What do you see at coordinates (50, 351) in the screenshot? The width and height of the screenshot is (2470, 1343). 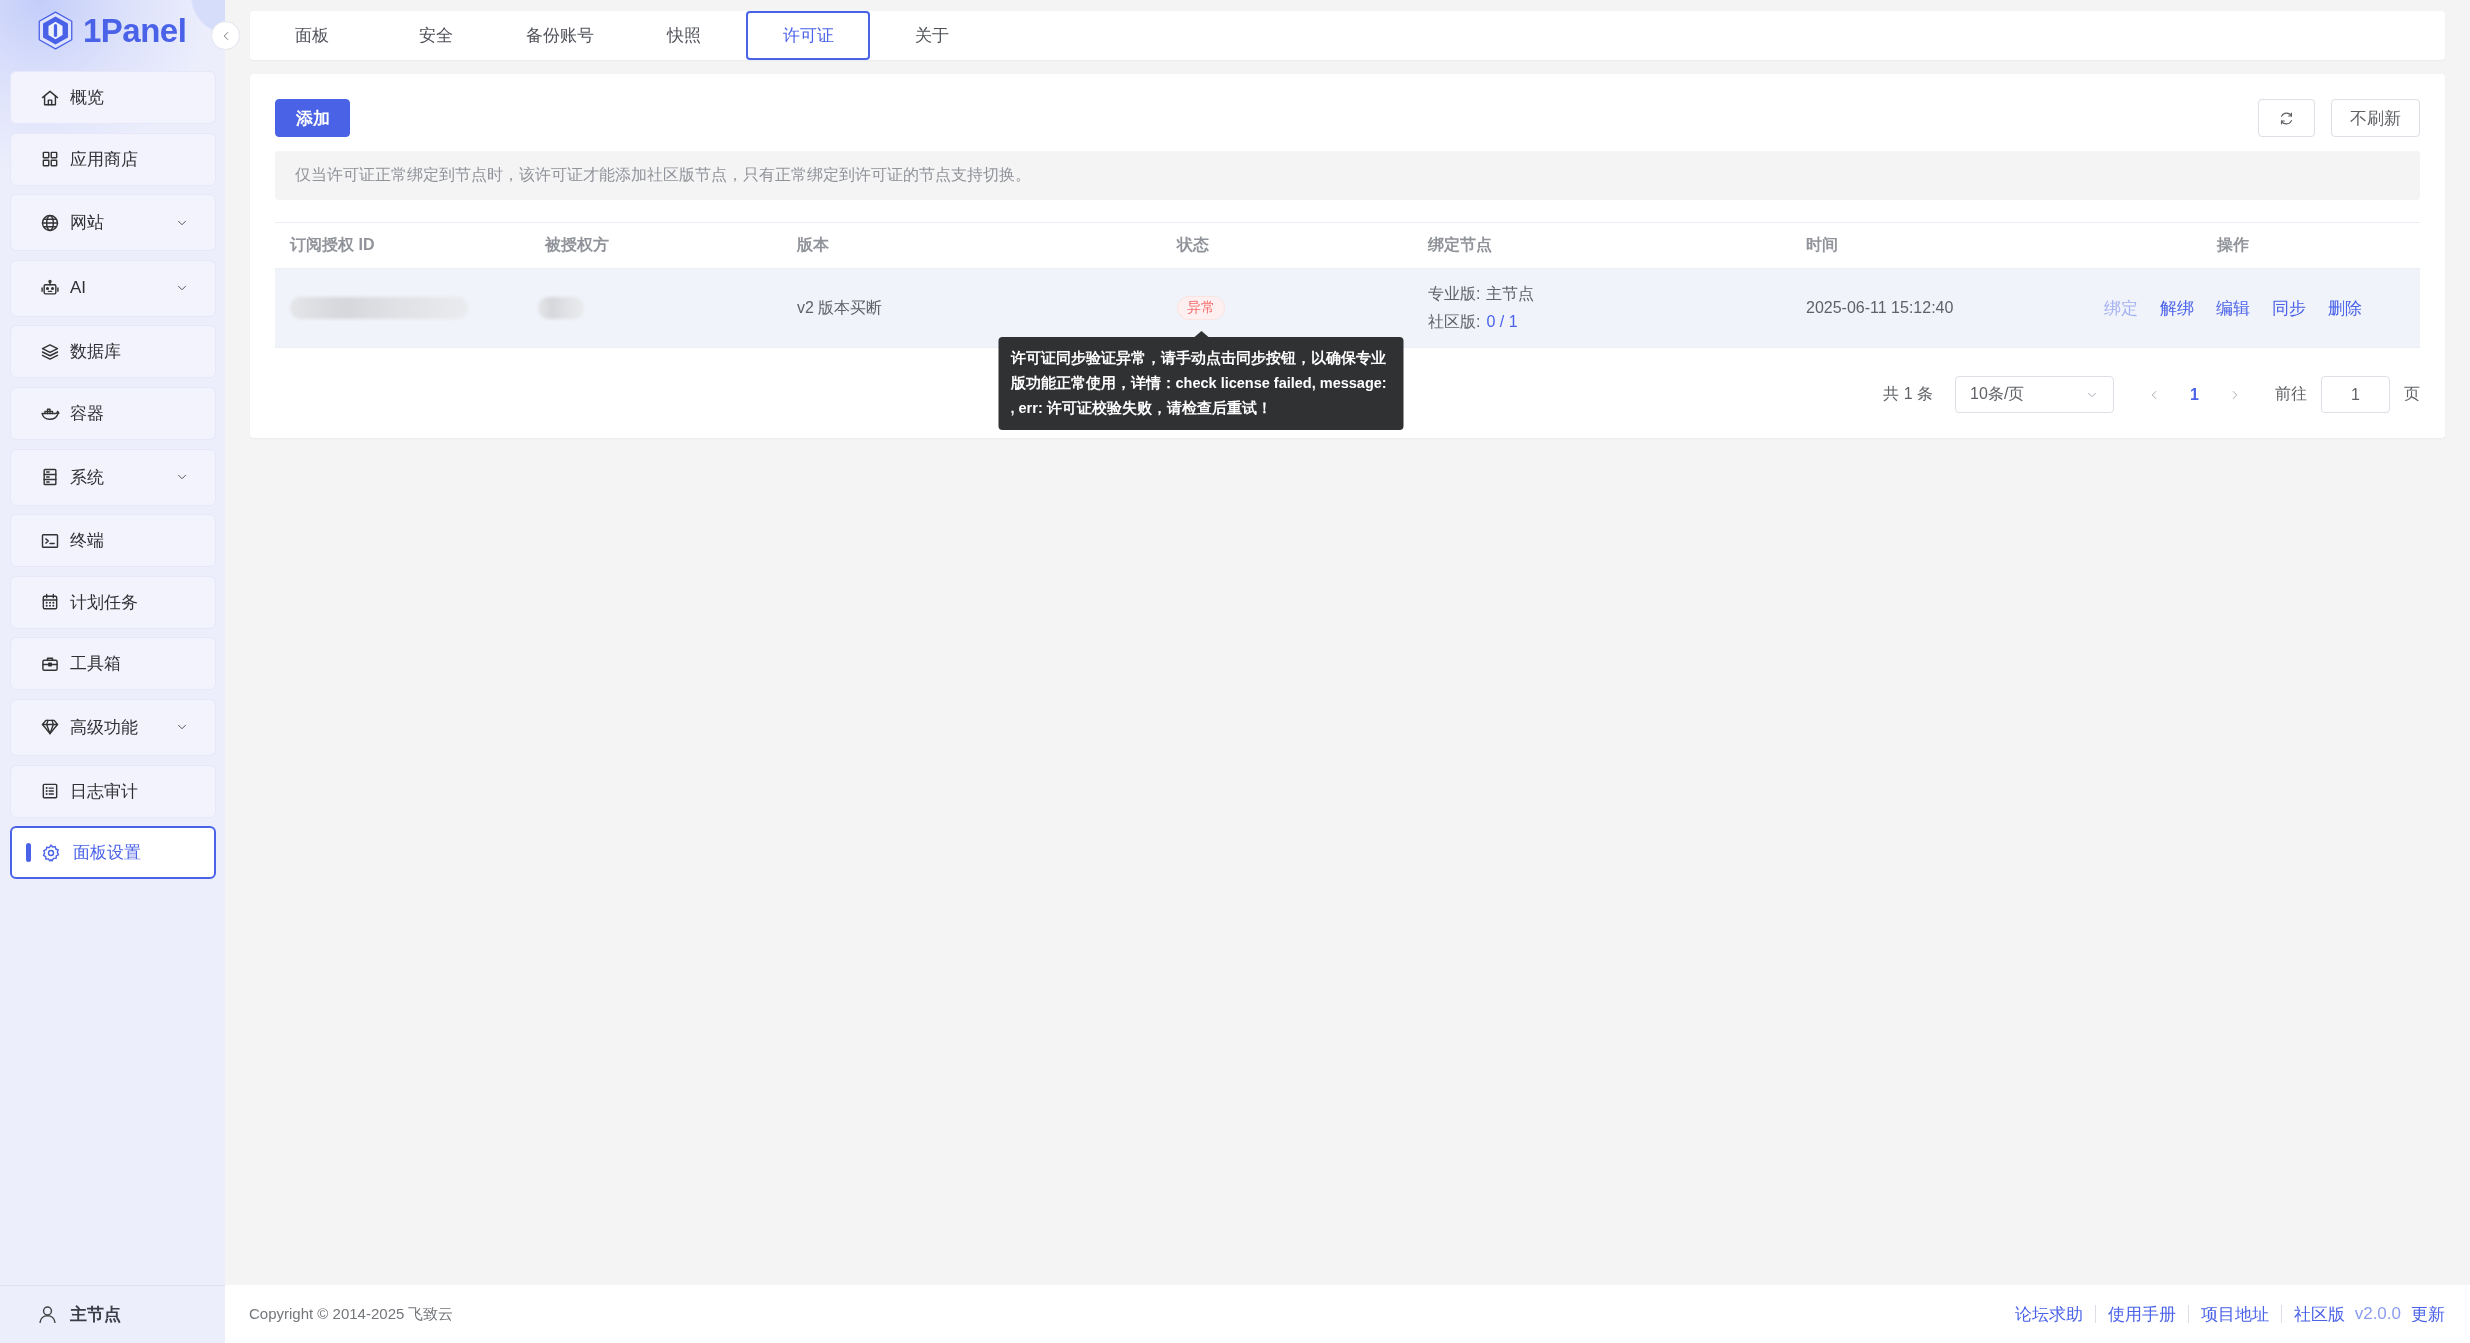 I see `layers-icon` at bounding box center [50, 351].